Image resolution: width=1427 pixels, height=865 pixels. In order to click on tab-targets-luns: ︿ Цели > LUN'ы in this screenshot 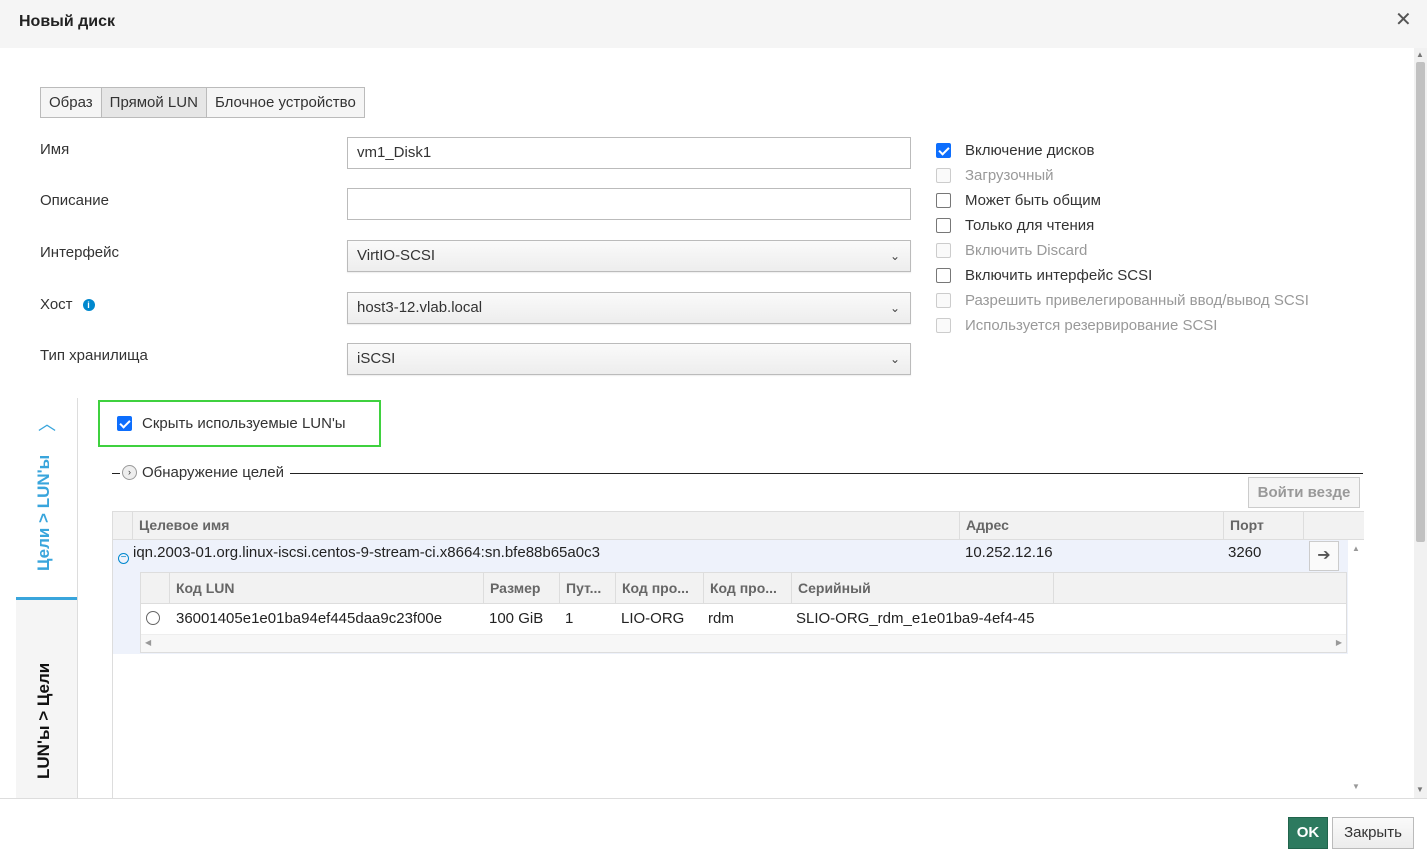, I will do `click(47, 499)`.